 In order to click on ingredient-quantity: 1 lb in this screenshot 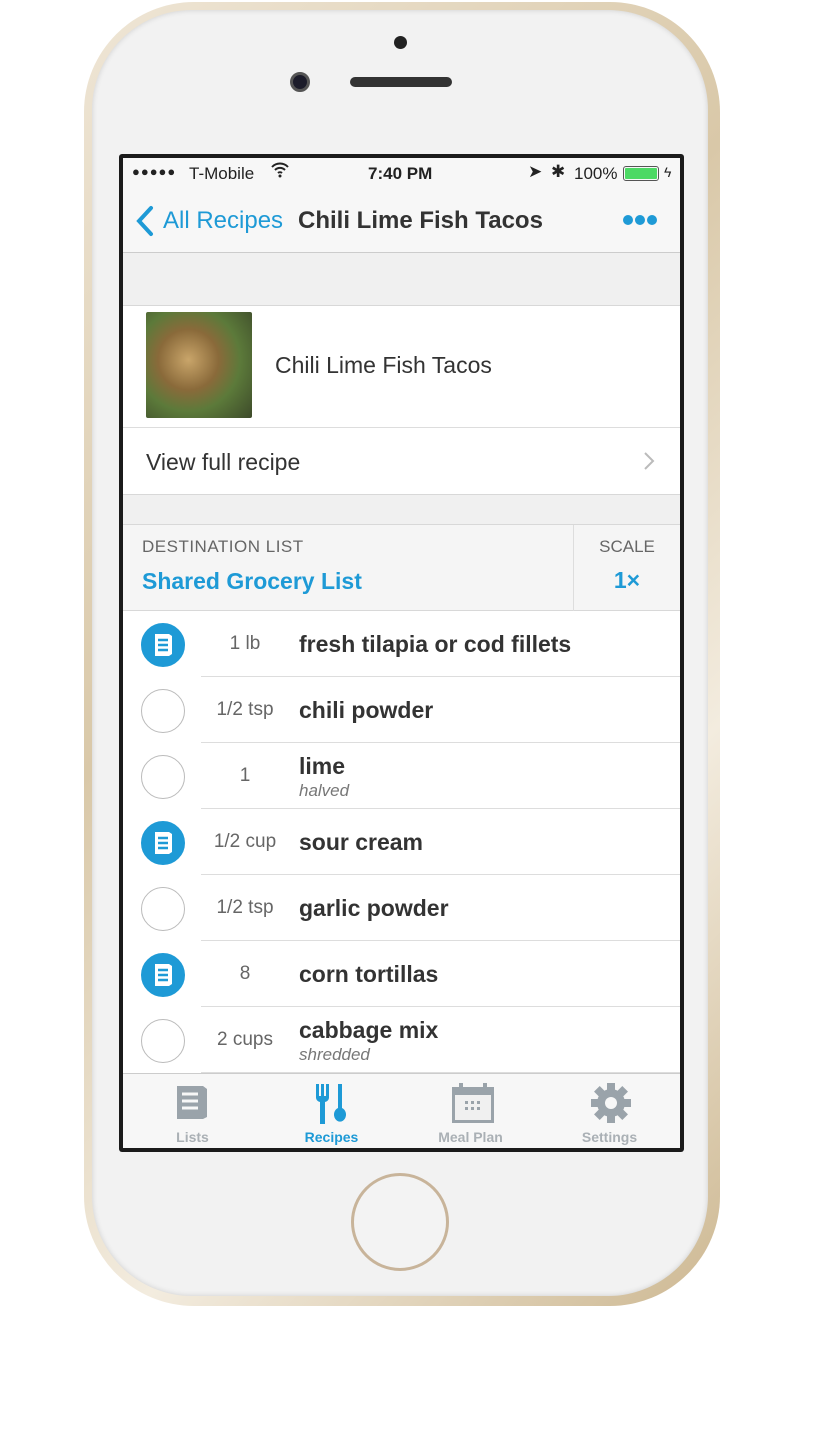, I will do `click(245, 643)`.